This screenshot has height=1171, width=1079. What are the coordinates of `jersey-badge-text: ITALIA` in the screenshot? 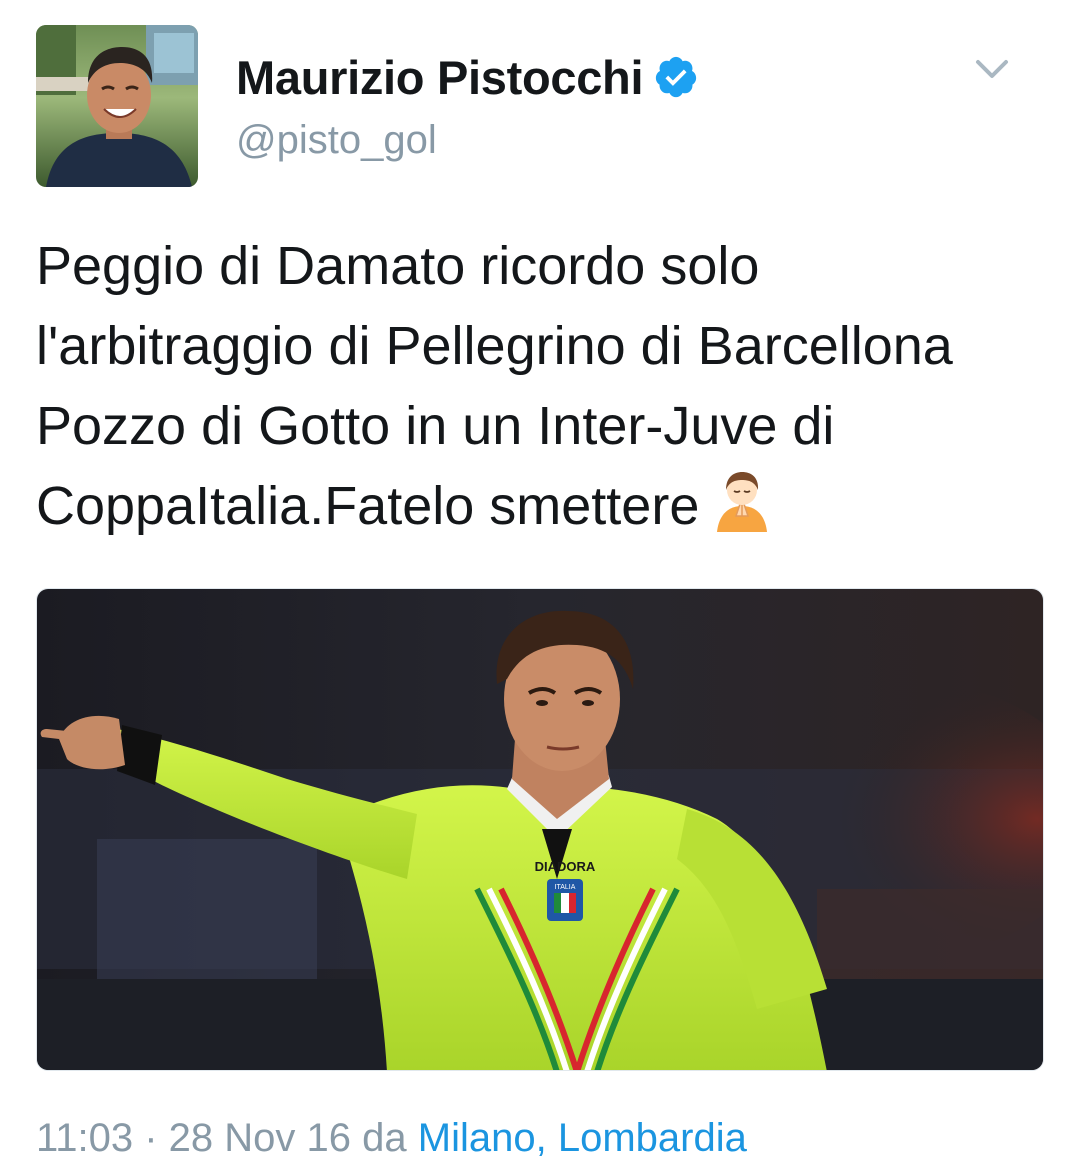 It's located at (565, 887).